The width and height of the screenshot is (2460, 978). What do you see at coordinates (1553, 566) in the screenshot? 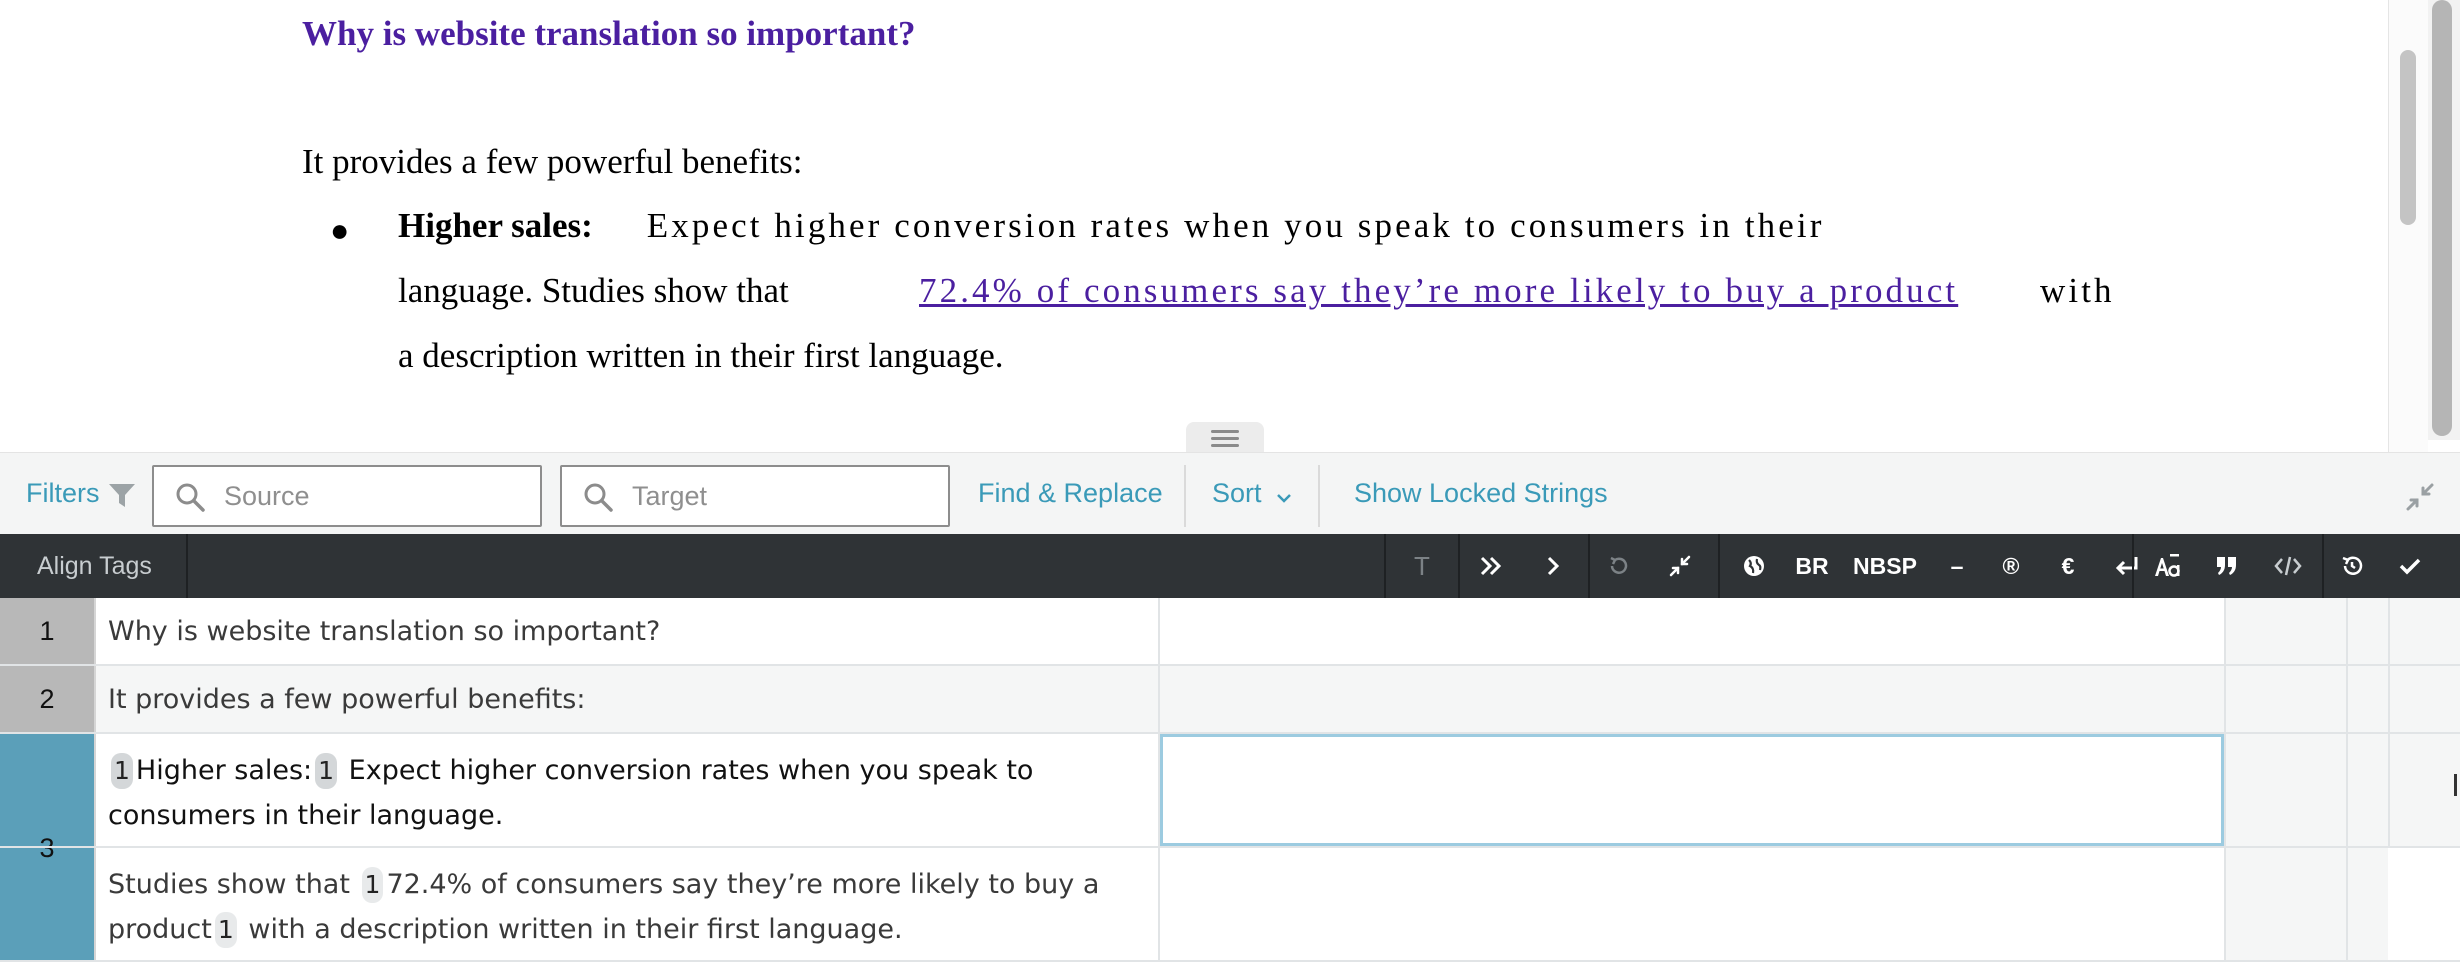
I see `chevron-right-icon` at bounding box center [1553, 566].